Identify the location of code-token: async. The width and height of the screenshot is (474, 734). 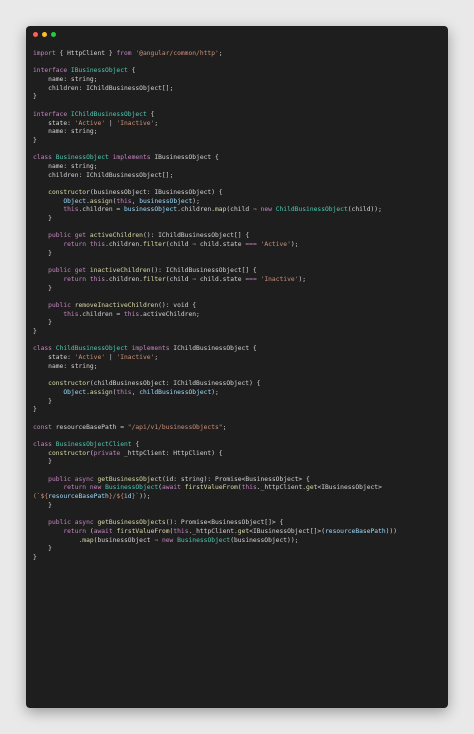
(84, 479).